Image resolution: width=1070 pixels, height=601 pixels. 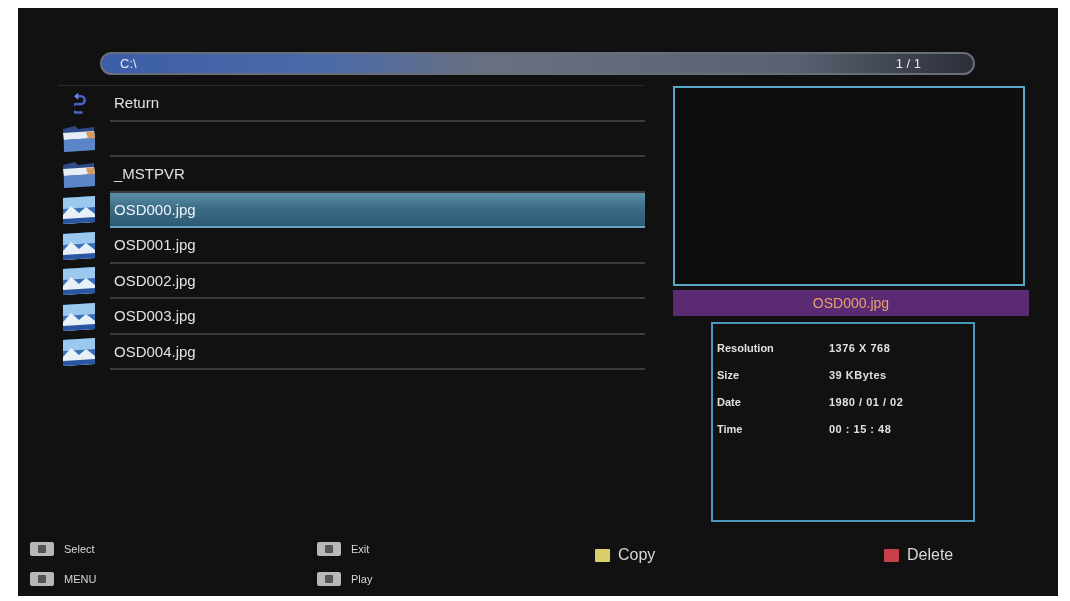 I want to click on file-item: OSD001.jpg, so click(x=377, y=246).